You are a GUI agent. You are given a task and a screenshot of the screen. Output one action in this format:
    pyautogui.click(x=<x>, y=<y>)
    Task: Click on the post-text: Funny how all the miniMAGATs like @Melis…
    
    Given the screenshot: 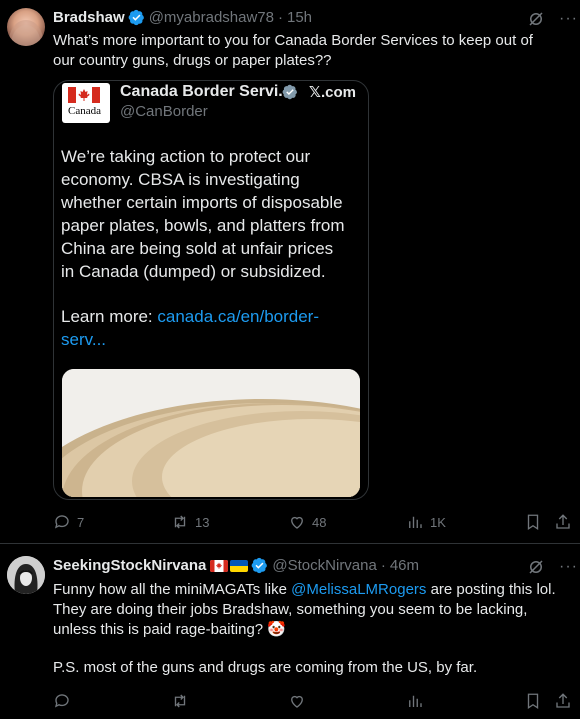 What is the action you would take?
    pyautogui.click(x=308, y=610)
    